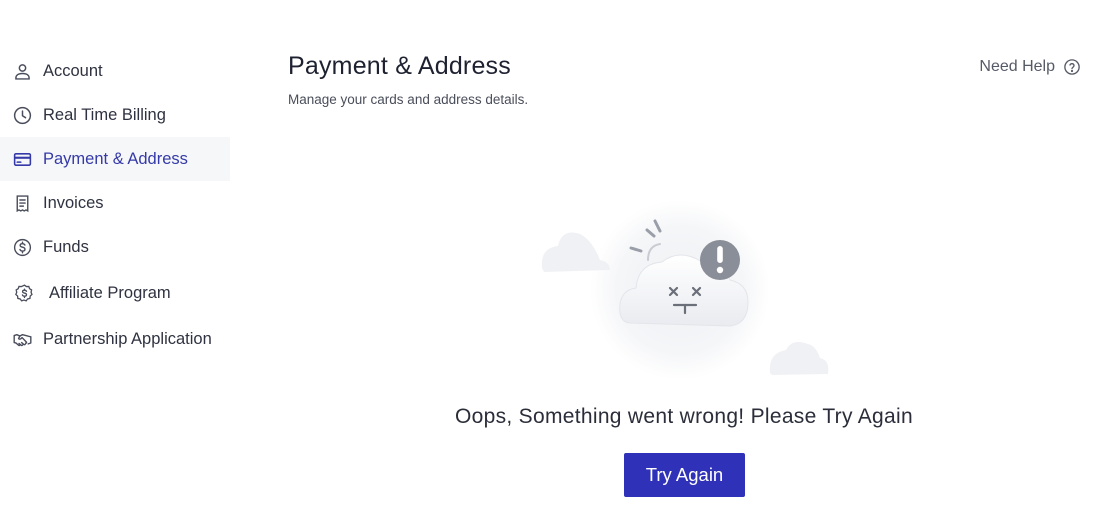 This screenshot has width=1098, height=520. What do you see at coordinates (22, 247) in the screenshot?
I see `dollar-circle-icon` at bounding box center [22, 247].